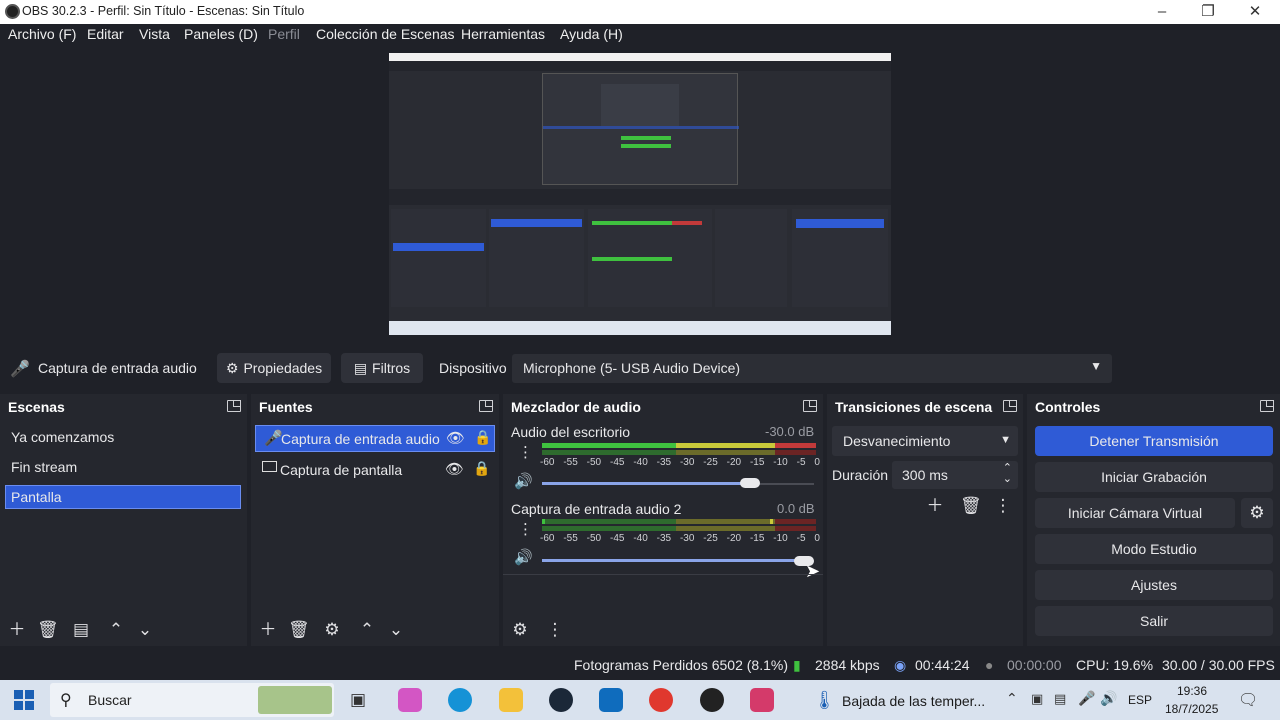  I want to click on properties-label: Propiedades, so click(283, 368).